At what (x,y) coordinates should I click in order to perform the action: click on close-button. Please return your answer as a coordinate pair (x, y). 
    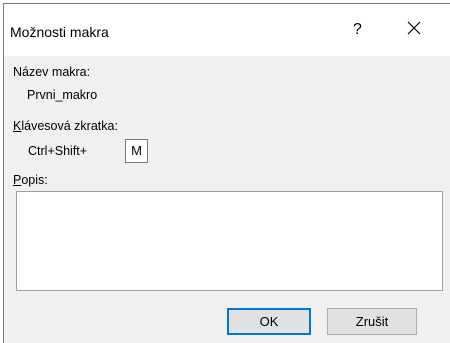
    Looking at the image, I should click on (414, 29).